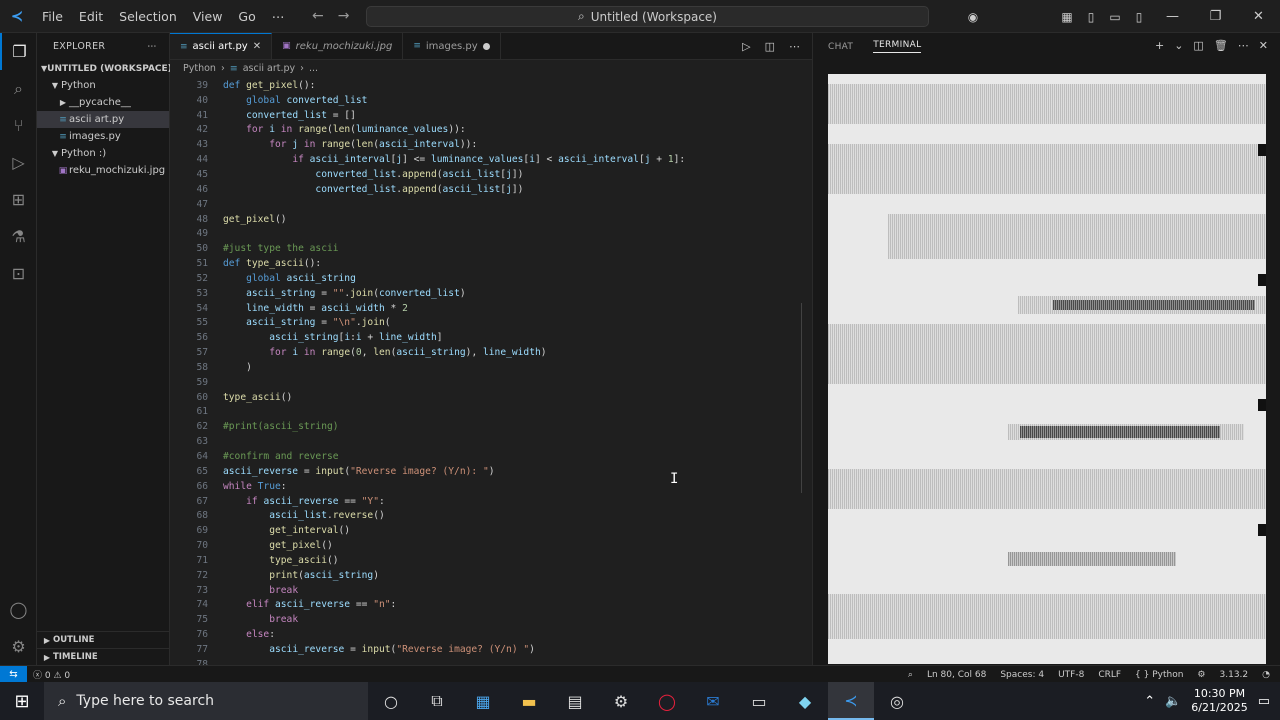  I want to click on tree-item-ascii-art: ≡ ascii art.py, so click(103, 119).